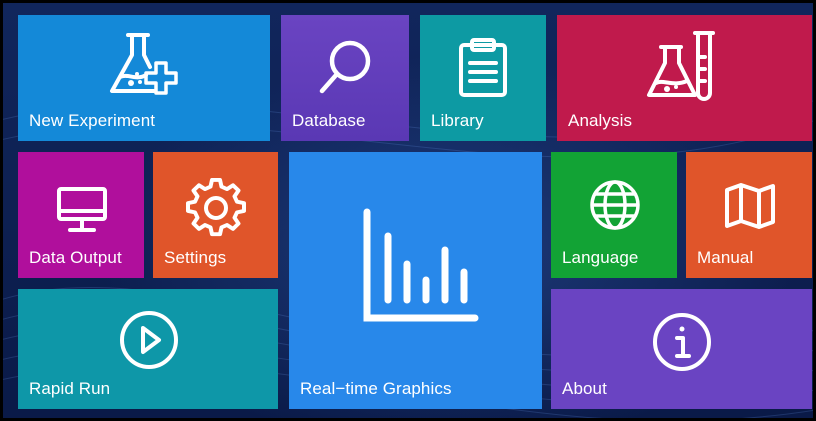 The width and height of the screenshot is (816, 421). What do you see at coordinates (682, 342) in the screenshot?
I see `info-icon` at bounding box center [682, 342].